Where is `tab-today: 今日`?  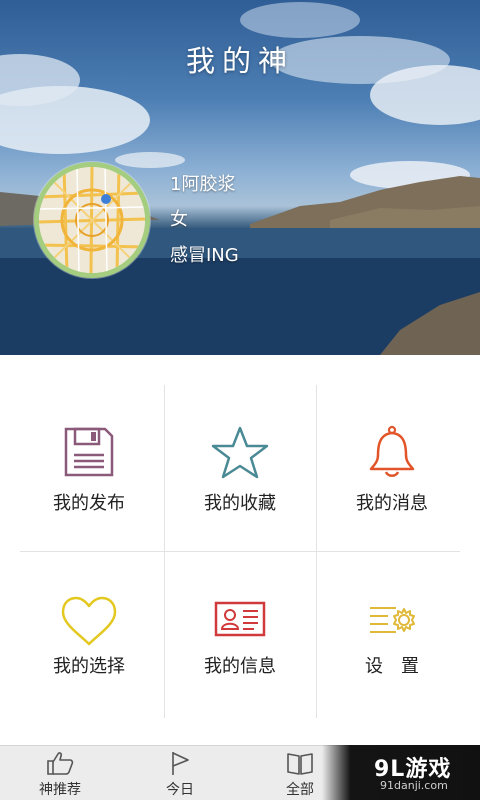 tab-today: 今日 is located at coordinates (180, 773).